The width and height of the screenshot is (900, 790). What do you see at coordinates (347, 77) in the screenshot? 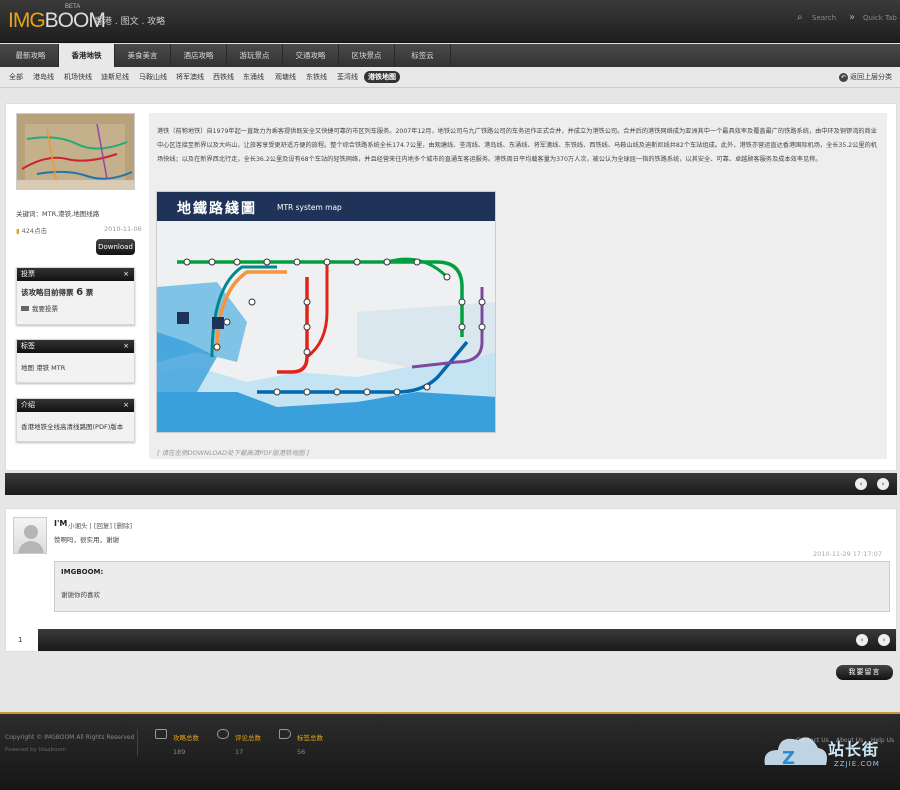
I see `subnav-item-tsuen-wan-line: 荃湾线` at bounding box center [347, 77].